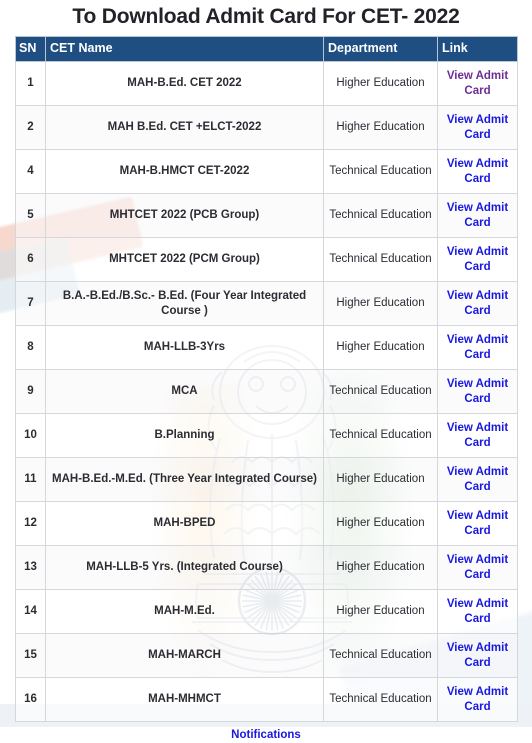 The width and height of the screenshot is (532, 743). Describe the element at coordinates (30, 611) in the screenshot. I see `cell-sn: 14` at that location.